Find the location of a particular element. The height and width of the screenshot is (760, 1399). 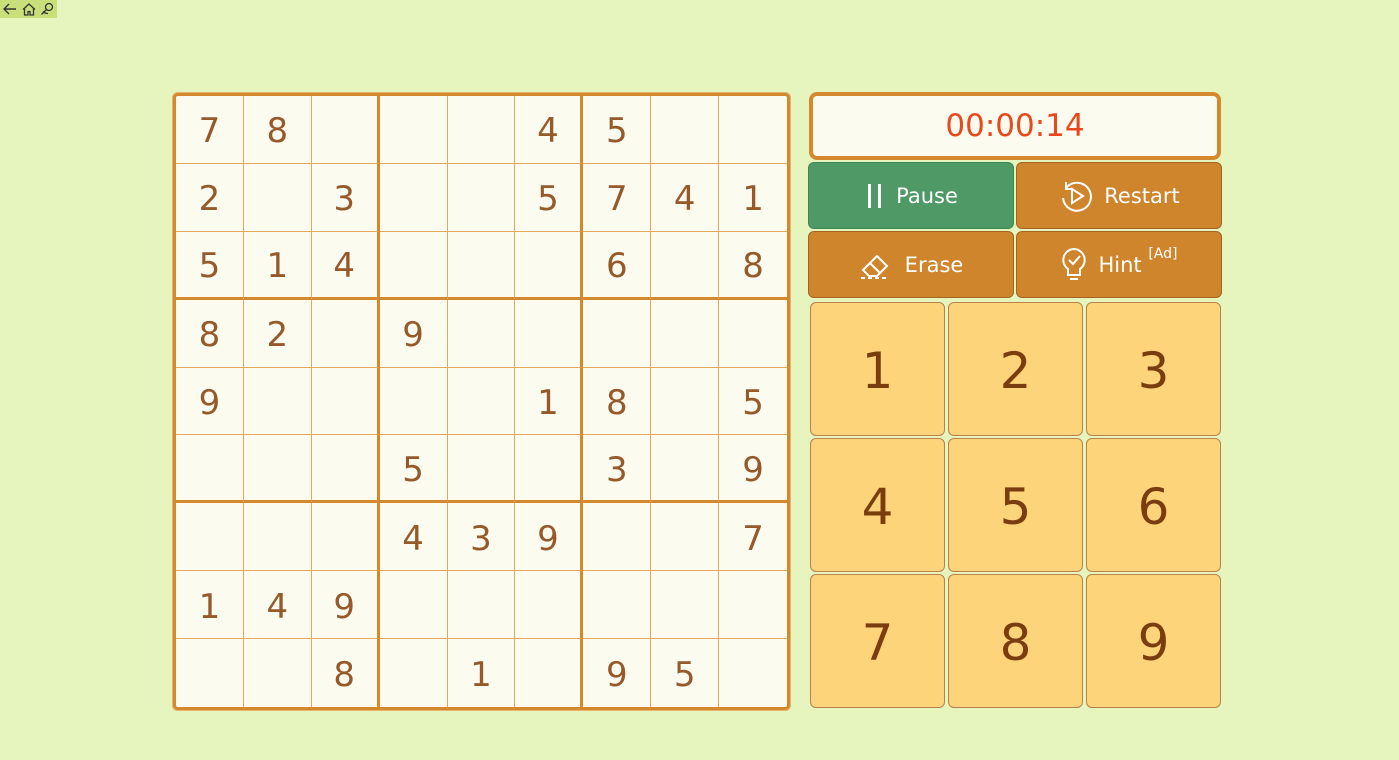

erase-button: Erase is located at coordinates (911, 264).